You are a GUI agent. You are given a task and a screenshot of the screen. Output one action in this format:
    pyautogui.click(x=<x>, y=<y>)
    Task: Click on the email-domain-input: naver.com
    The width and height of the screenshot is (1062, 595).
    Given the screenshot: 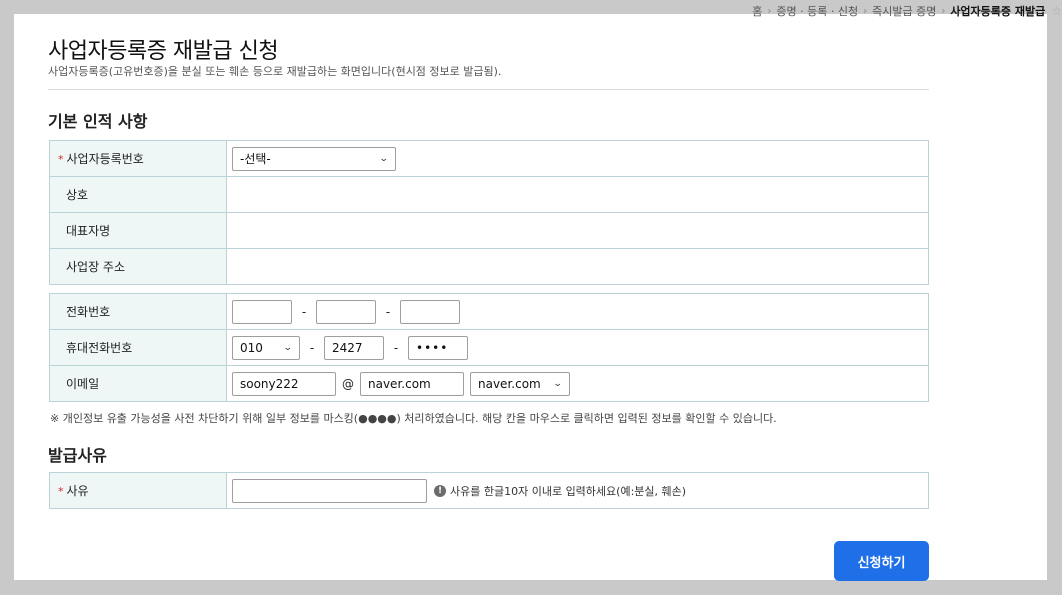 What is the action you would take?
    pyautogui.click(x=412, y=383)
    